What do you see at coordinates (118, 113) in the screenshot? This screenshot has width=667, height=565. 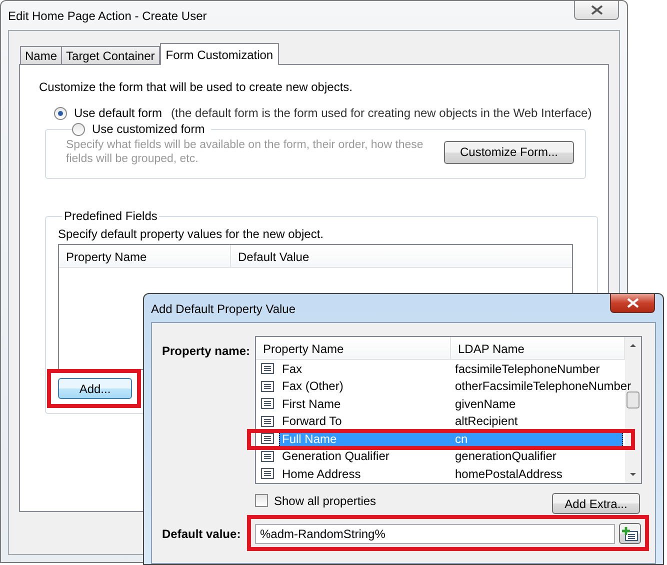 I see `radio-label: Use default form` at bounding box center [118, 113].